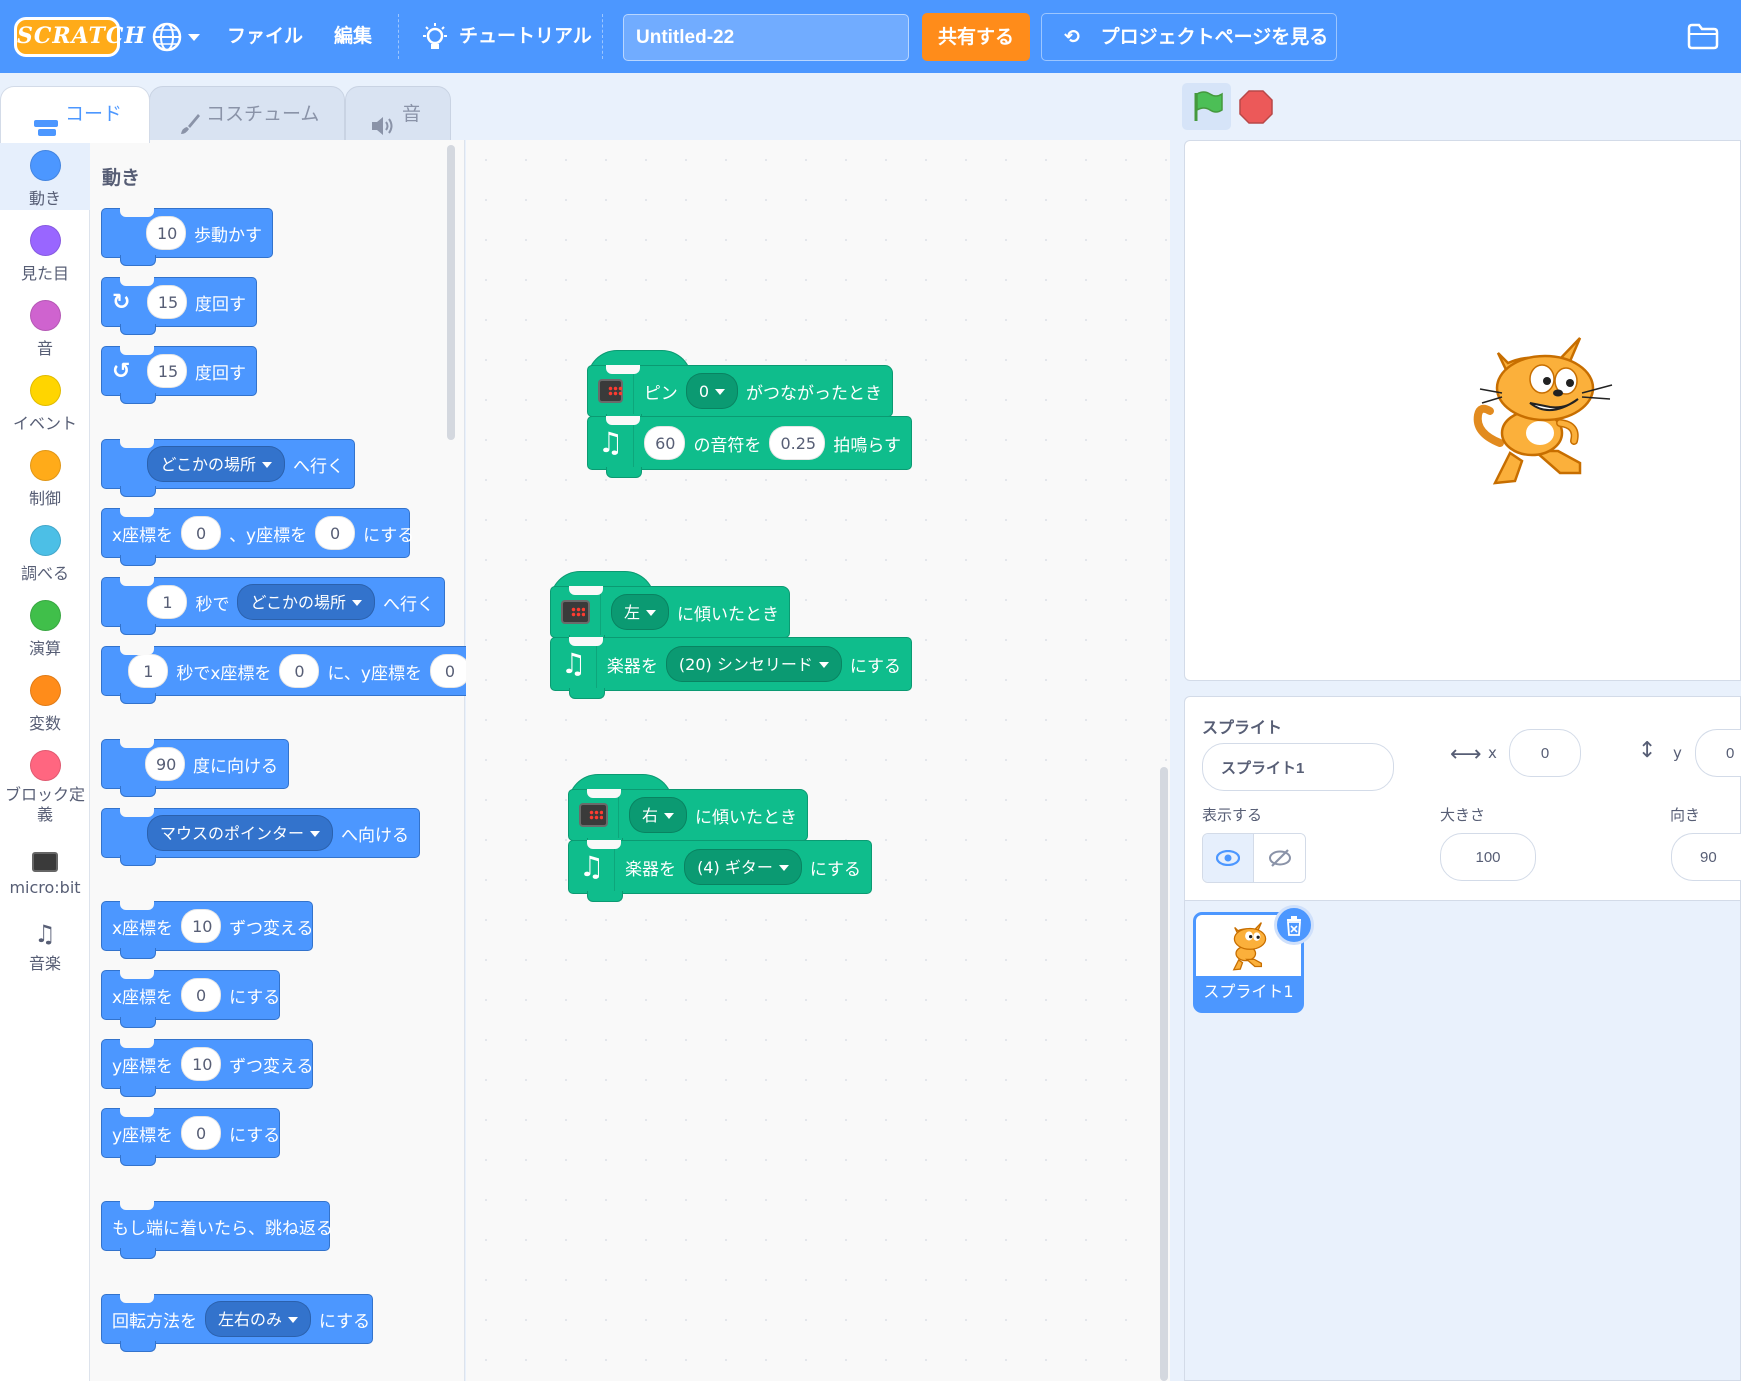 The image size is (1741, 1381). Describe the element at coordinates (592, 866) in the screenshot. I see `music-notes-icon: ♫` at that location.